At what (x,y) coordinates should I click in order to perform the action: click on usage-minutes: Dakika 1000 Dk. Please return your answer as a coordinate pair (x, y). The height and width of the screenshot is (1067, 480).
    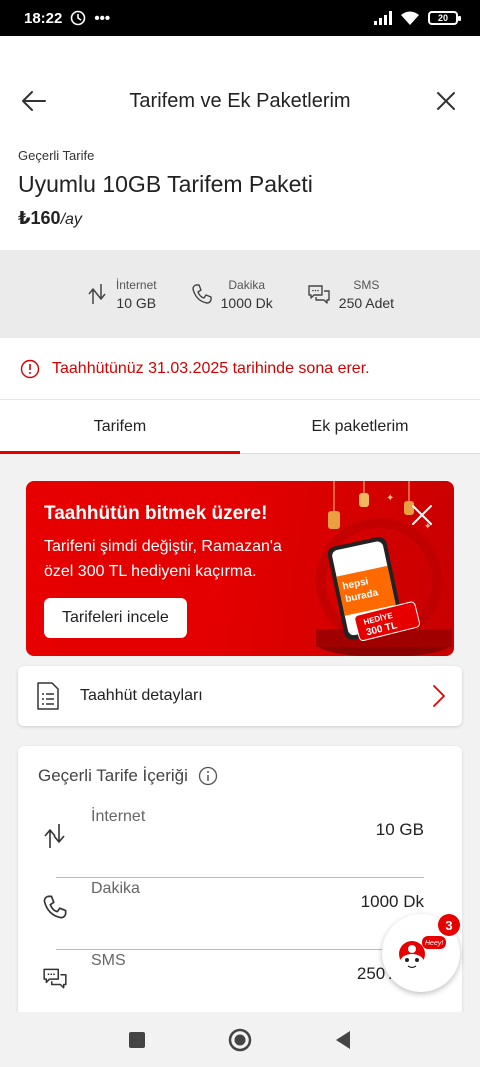
    Looking at the image, I should click on (232, 294).